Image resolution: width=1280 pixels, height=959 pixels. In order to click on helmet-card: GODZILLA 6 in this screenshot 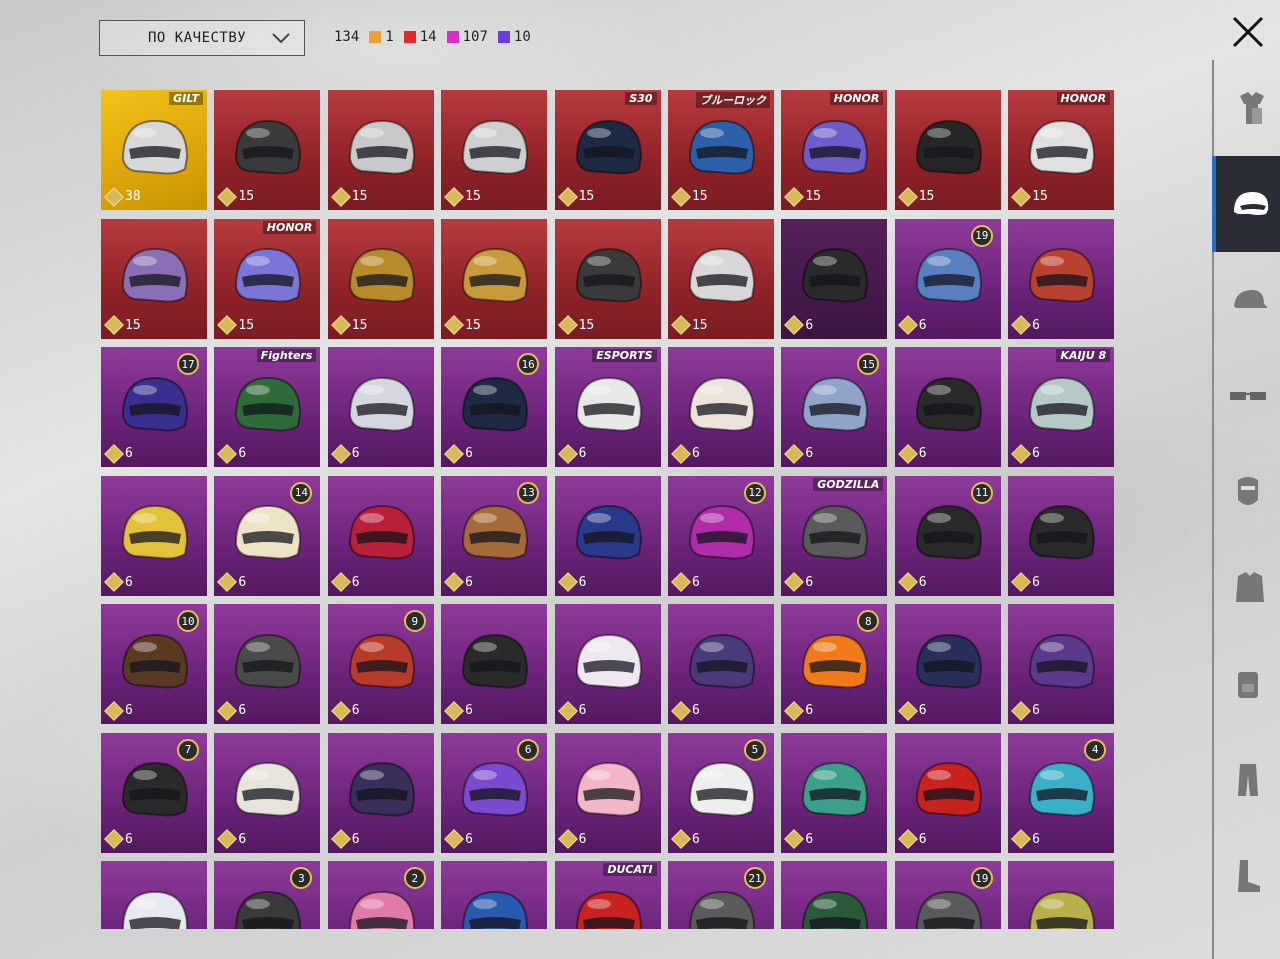, I will do `click(834, 535)`.